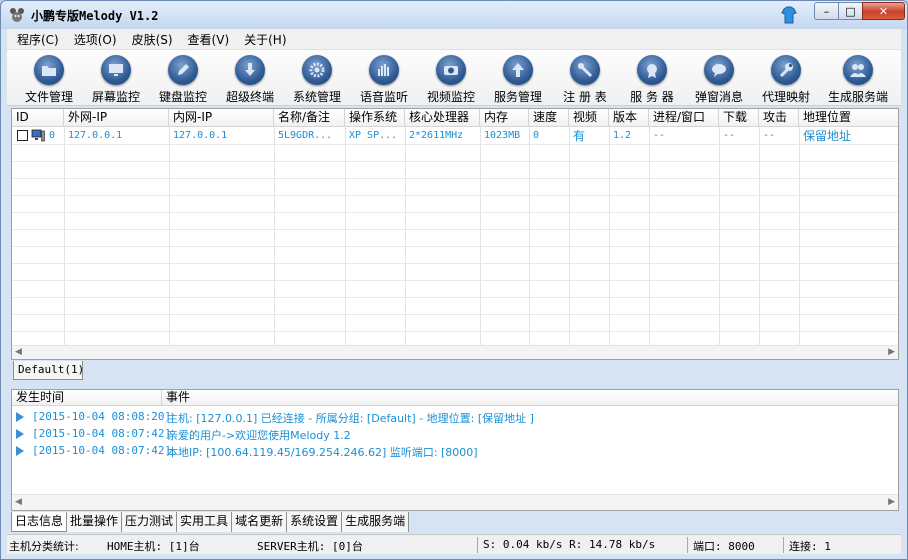 The image size is (908, 560). I want to click on column-header-lan-ip: 内网-IP, so click(221, 118).